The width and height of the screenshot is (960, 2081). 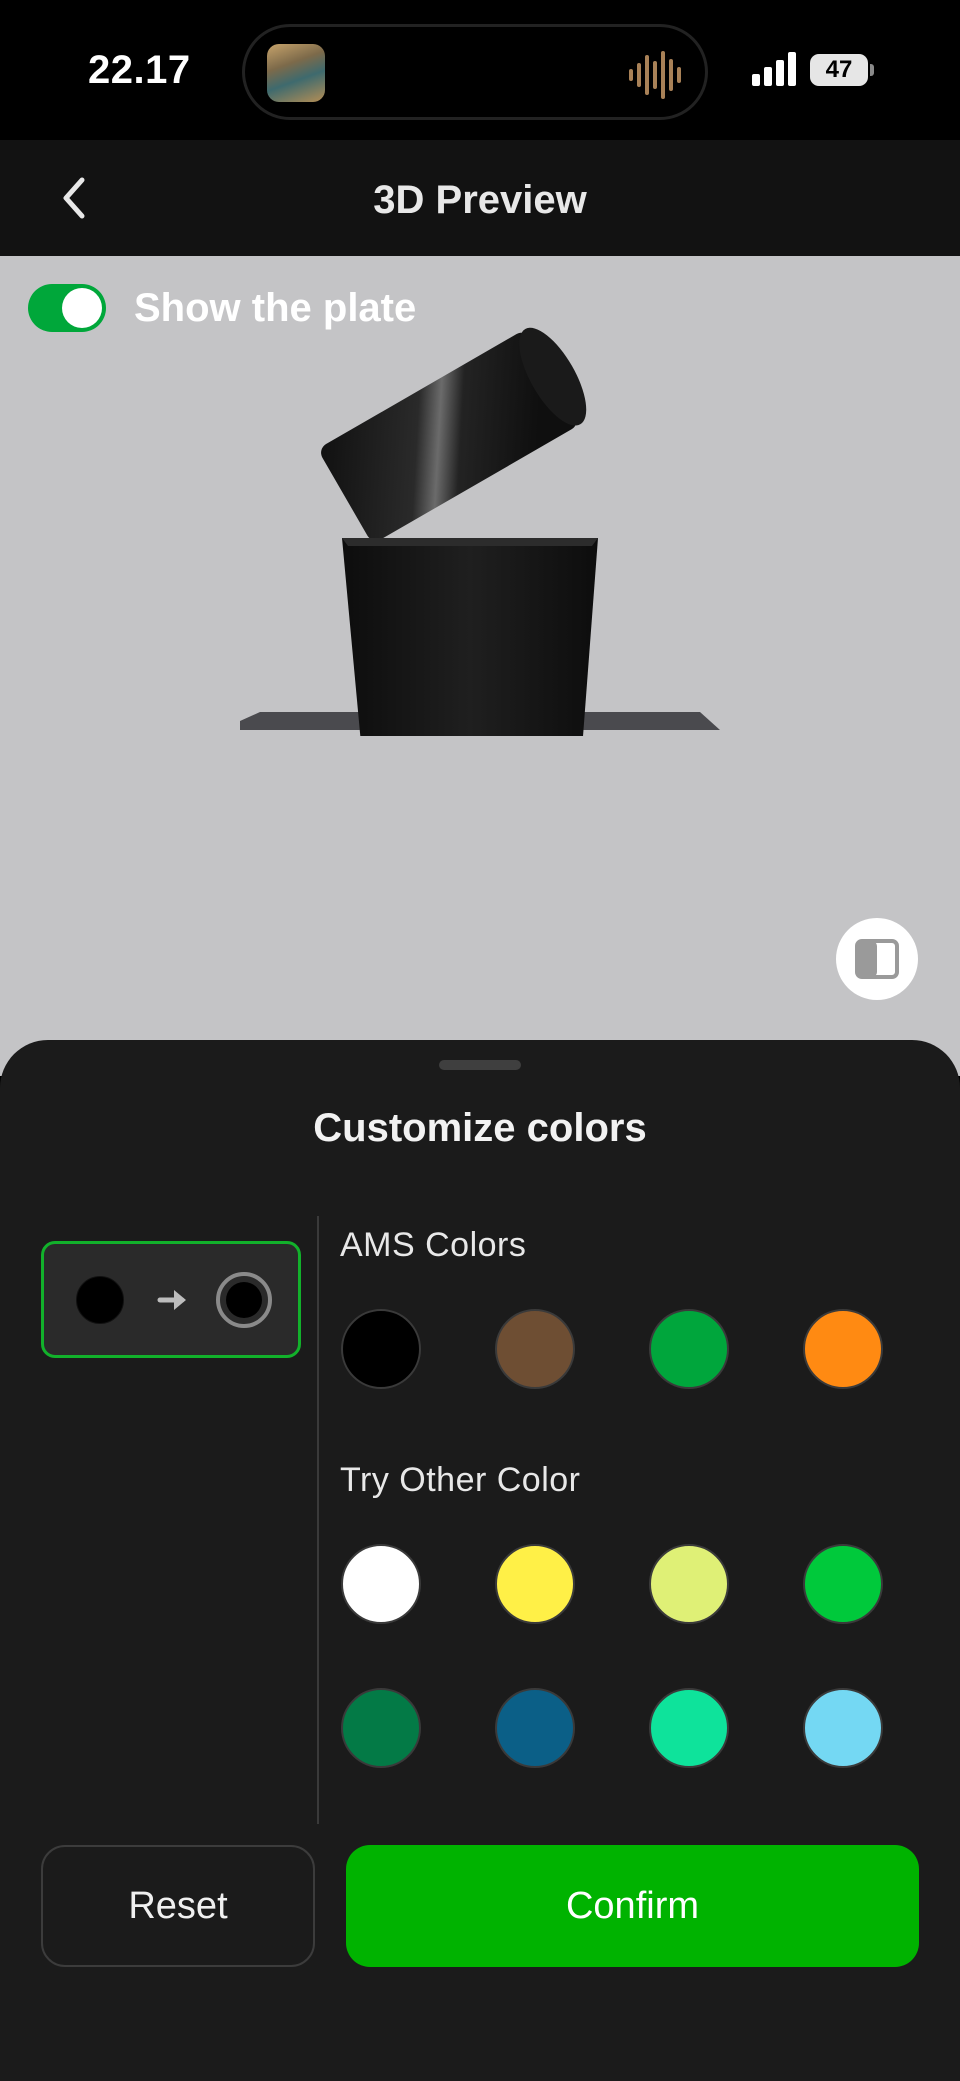 What do you see at coordinates (480, 1065) in the screenshot?
I see `sheet-grabber` at bounding box center [480, 1065].